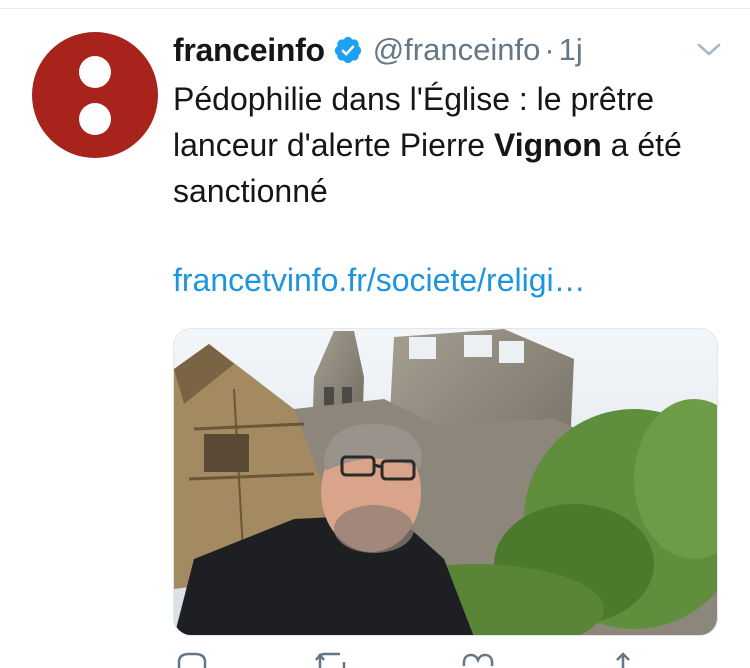 Image resolution: width=750 pixels, height=668 pixels. I want to click on verified-badge-icon, so click(347, 50).